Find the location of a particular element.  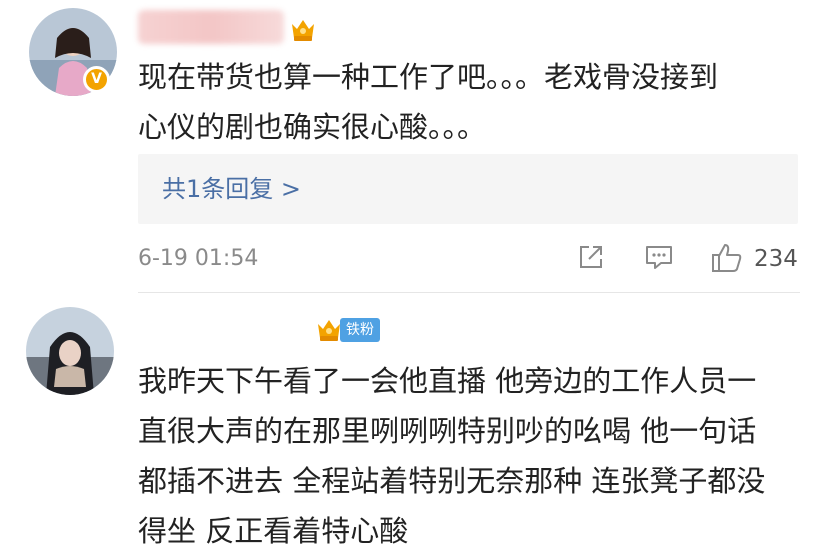

share-button is located at coordinates (591, 258).